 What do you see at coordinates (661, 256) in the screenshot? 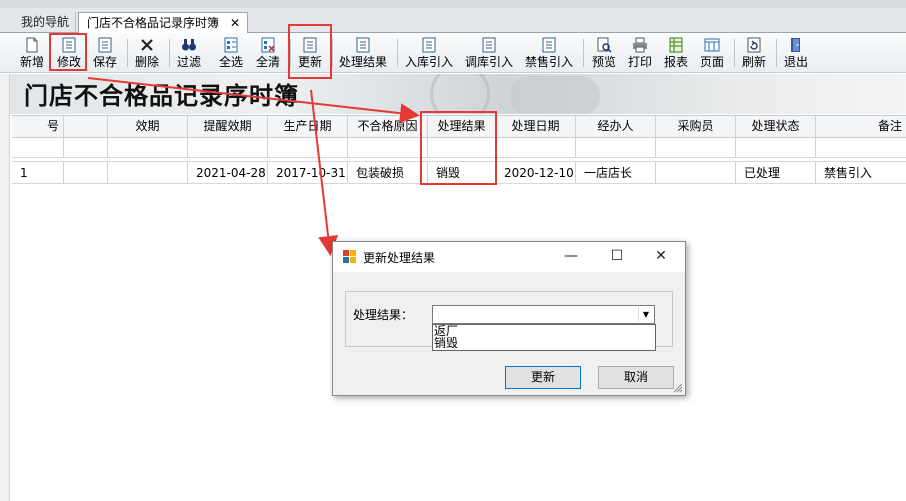
I see `close-icon: ✕` at bounding box center [661, 256].